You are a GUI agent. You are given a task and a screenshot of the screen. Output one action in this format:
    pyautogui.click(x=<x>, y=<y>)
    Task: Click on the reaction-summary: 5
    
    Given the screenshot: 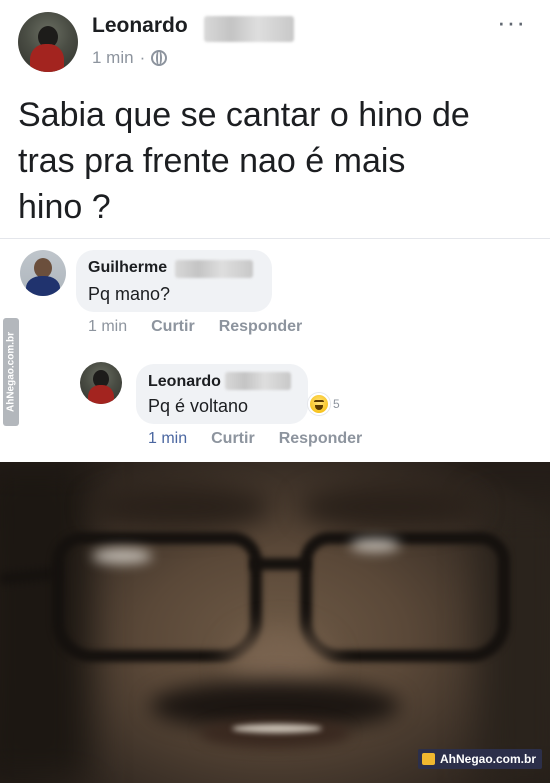 What is the action you would take?
    pyautogui.click(x=324, y=404)
    